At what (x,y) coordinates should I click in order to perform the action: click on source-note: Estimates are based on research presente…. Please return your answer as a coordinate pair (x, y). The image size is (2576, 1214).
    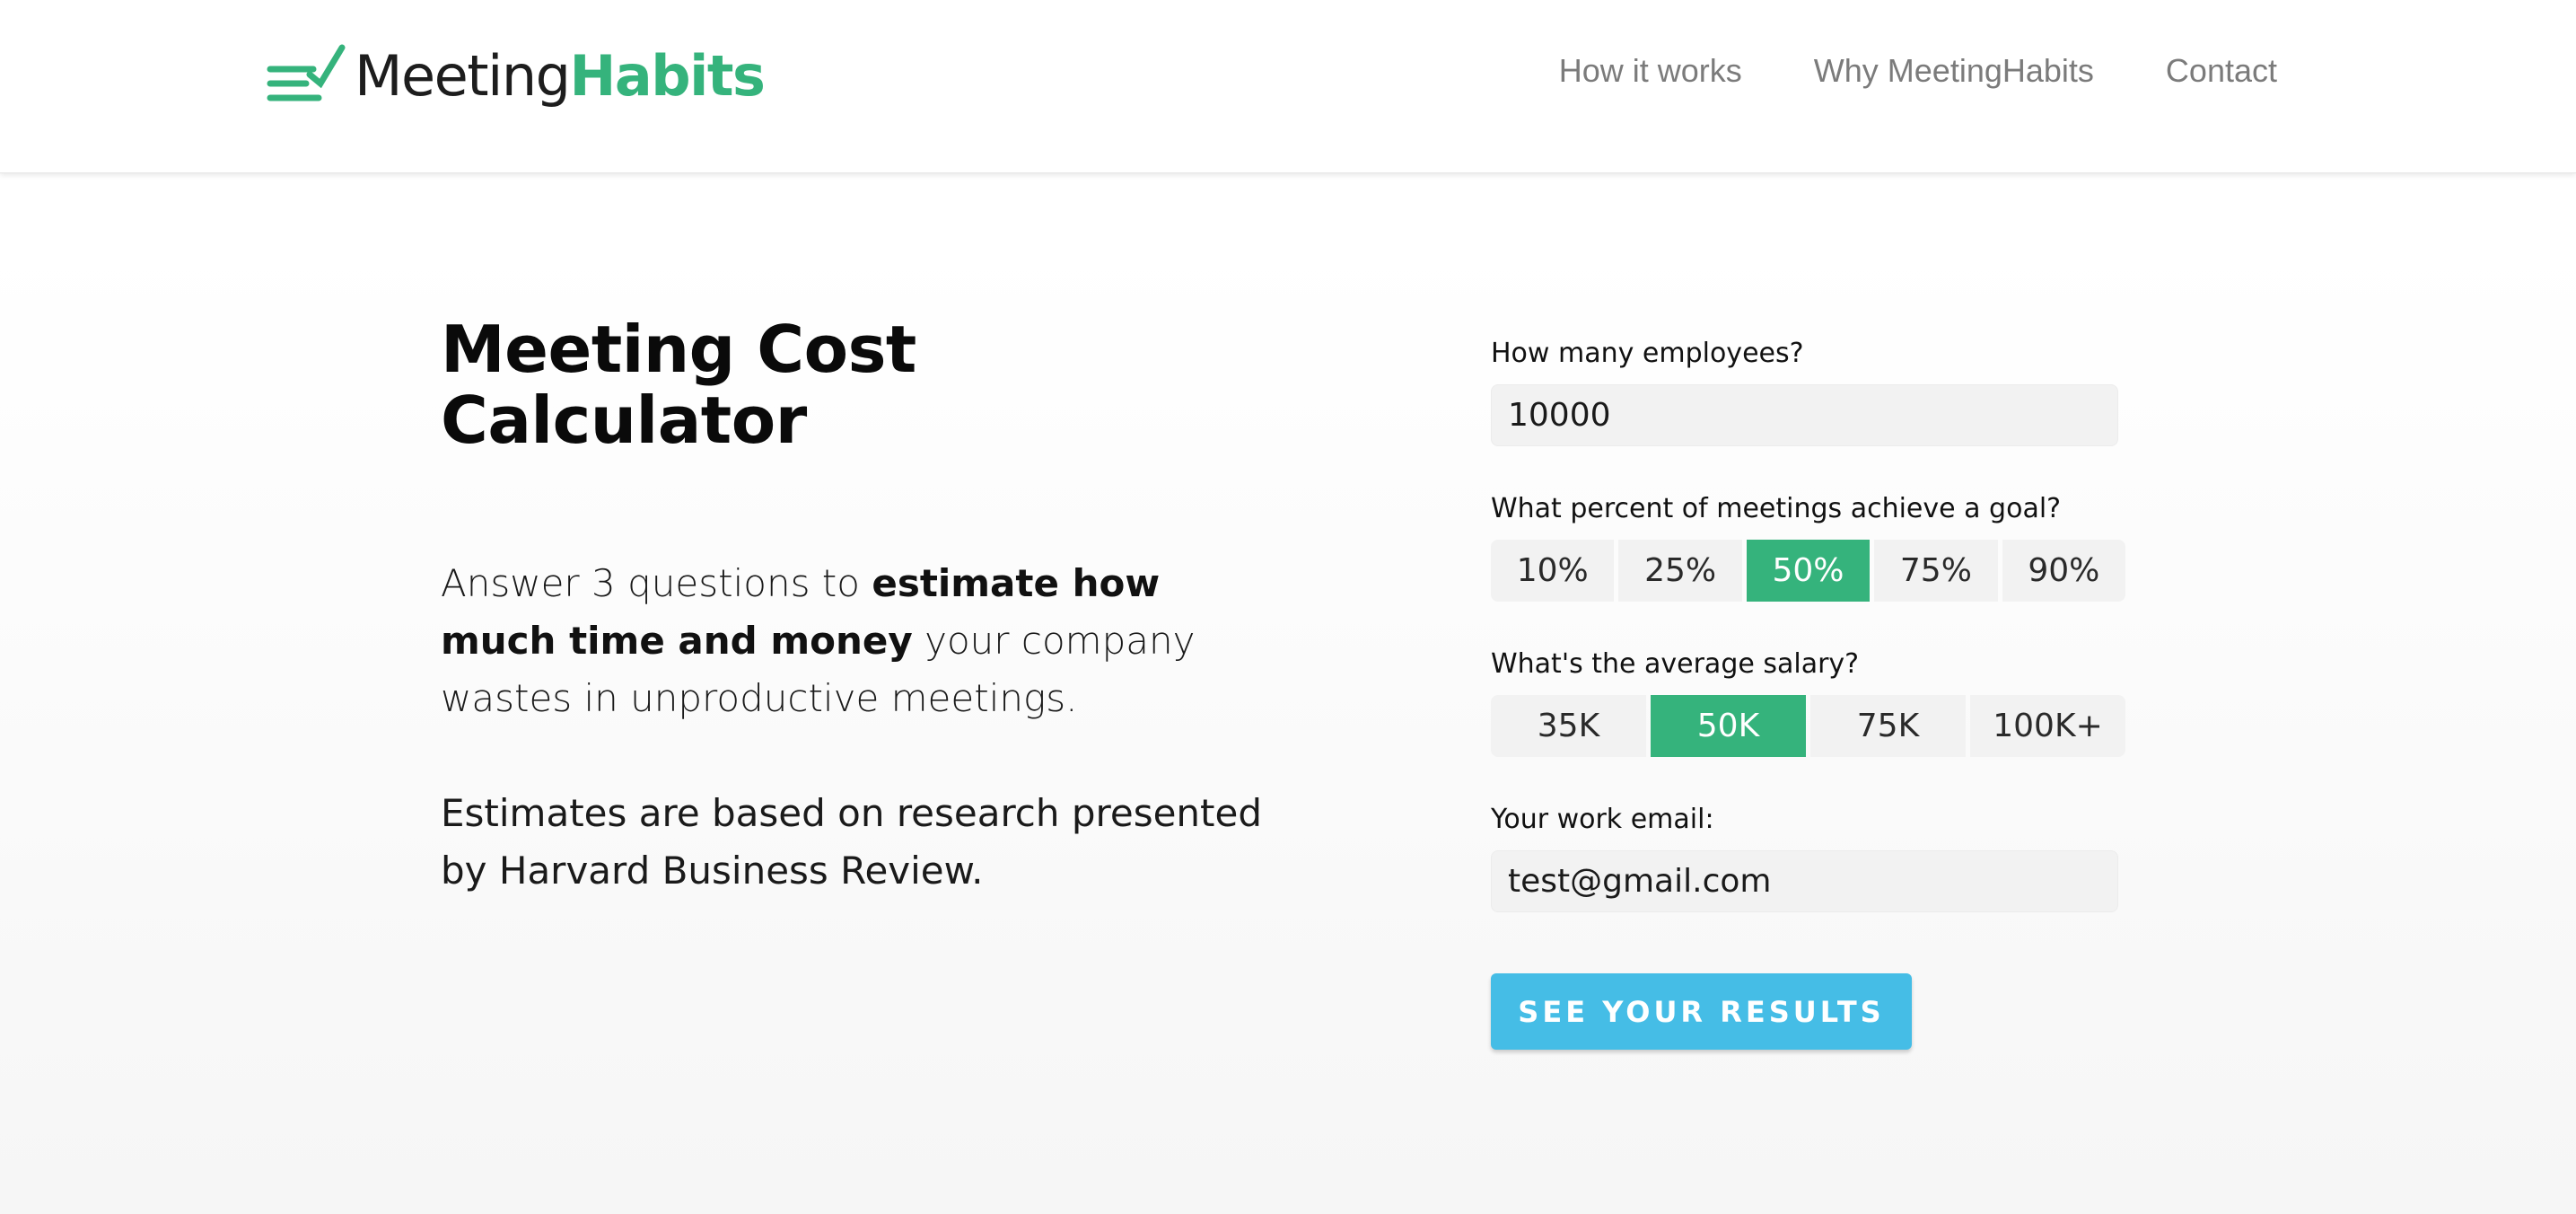
    Looking at the image, I should click on (852, 842).